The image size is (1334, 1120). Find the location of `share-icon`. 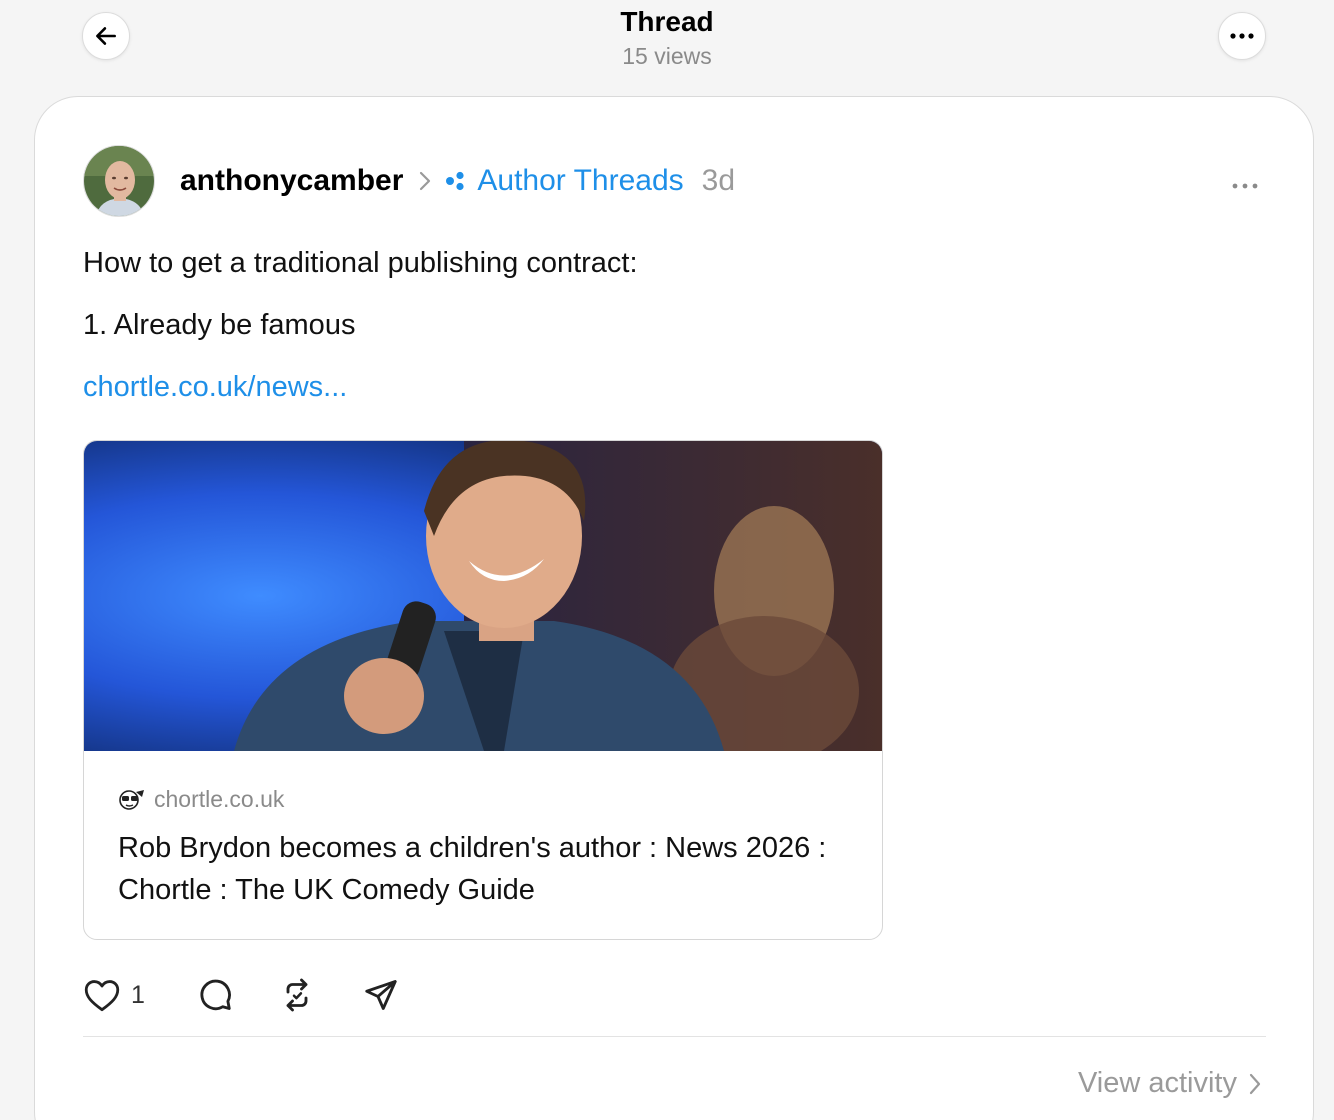

share-icon is located at coordinates (381, 995).